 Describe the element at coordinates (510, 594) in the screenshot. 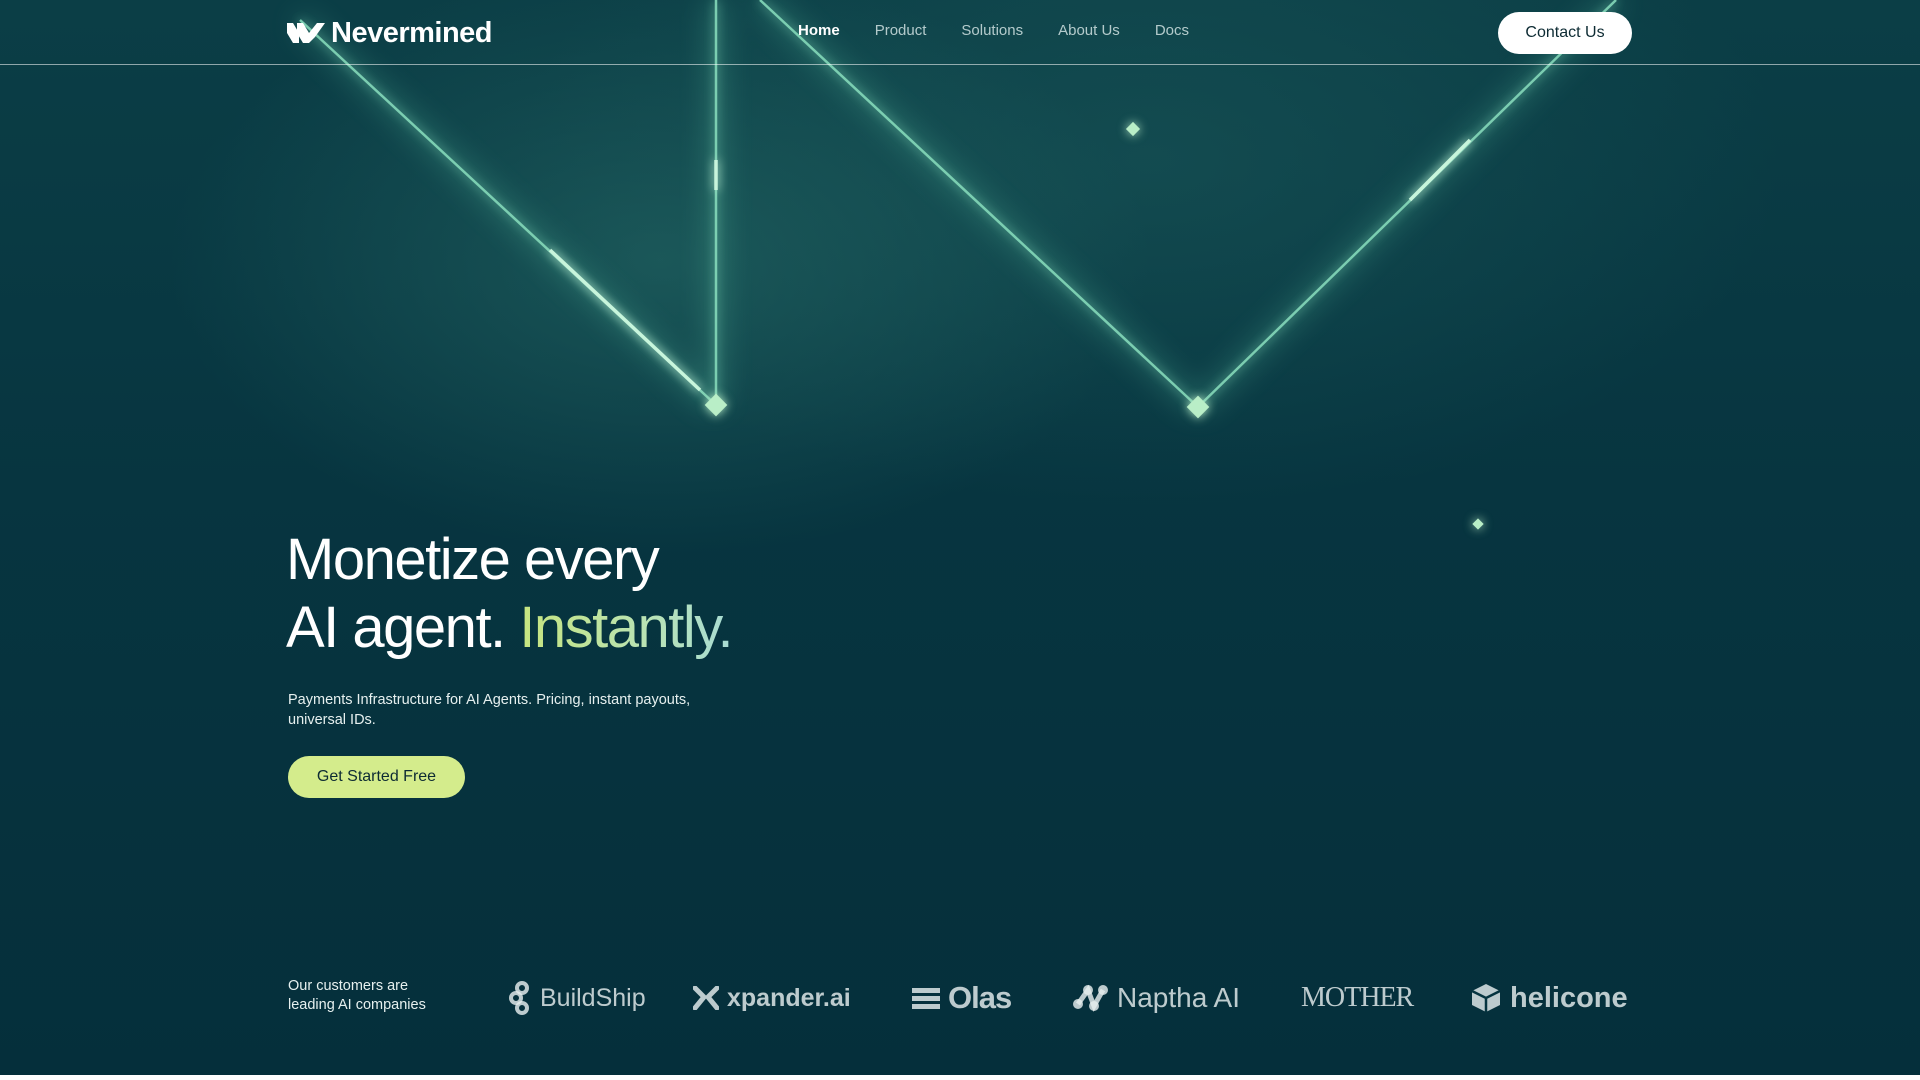

I see `hero-headline: Monetize every AI agent. Instantly.` at that location.